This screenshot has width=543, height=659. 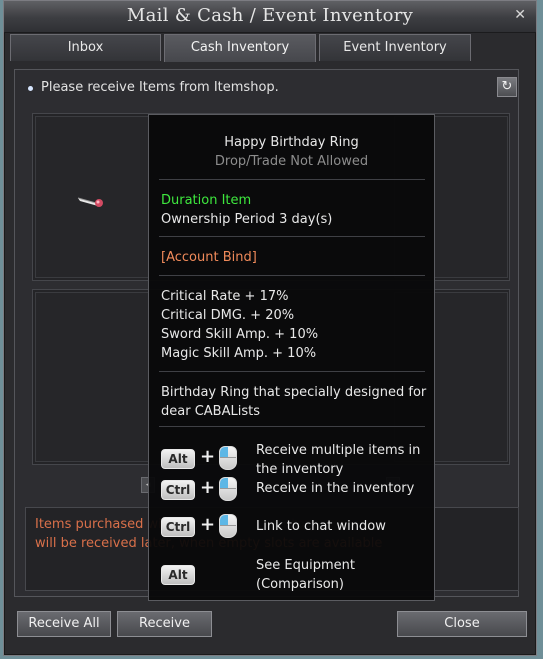 I want to click on hint-action: Receive in the inventory, so click(x=335, y=488).